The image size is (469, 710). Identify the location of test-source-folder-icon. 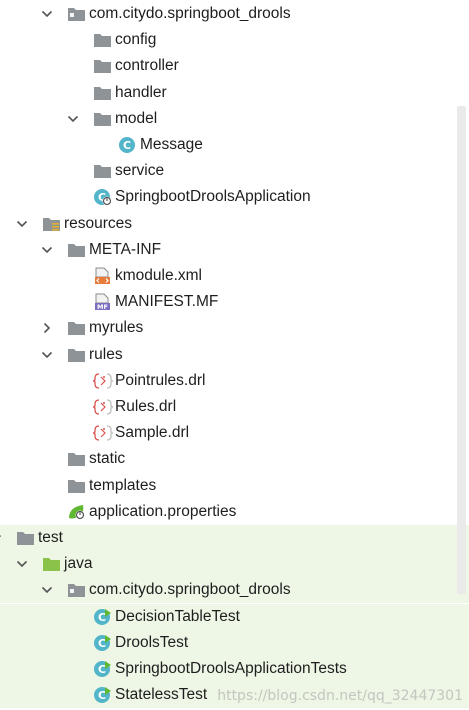
(52, 564).